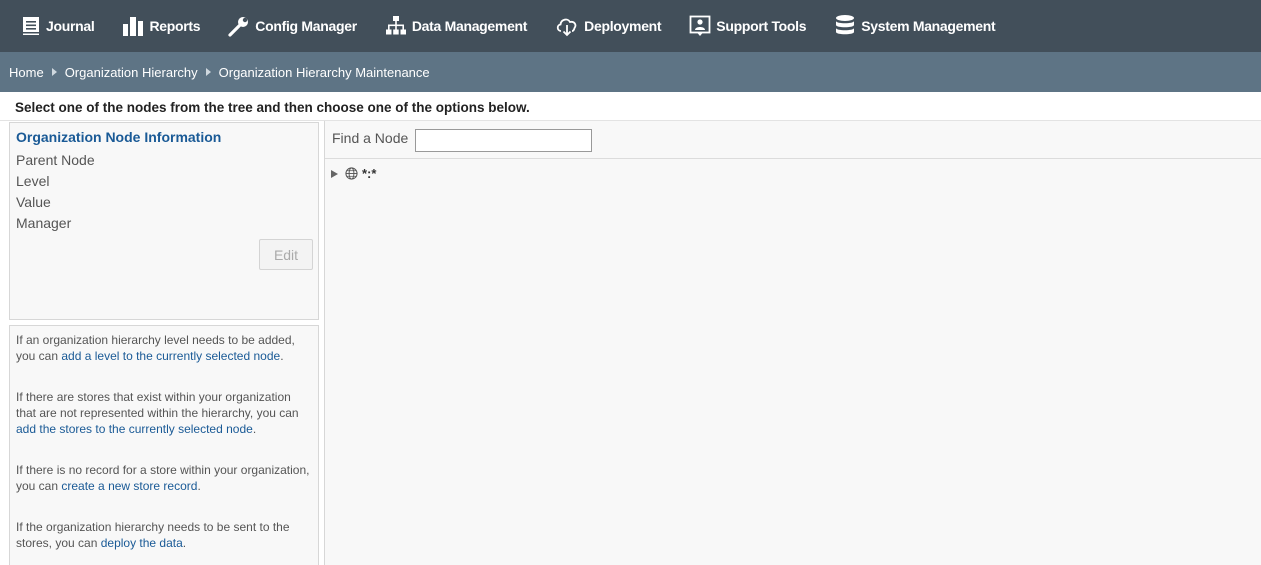 This screenshot has height=565, width=1261. Describe the element at coordinates (334, 173) in the screenshot. I see `expand-arrow-icon` at that location.